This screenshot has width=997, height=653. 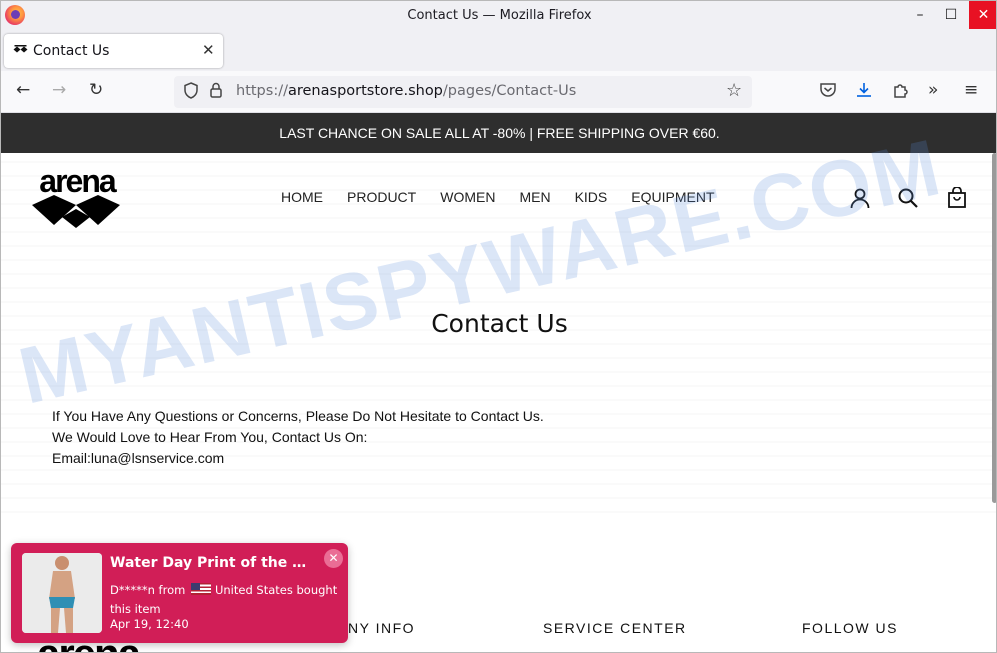 What do you see at coordinates (467, 197) in the screenshot?
I see `menu-item-women: WOMEN` at bounding box center [467, 197].